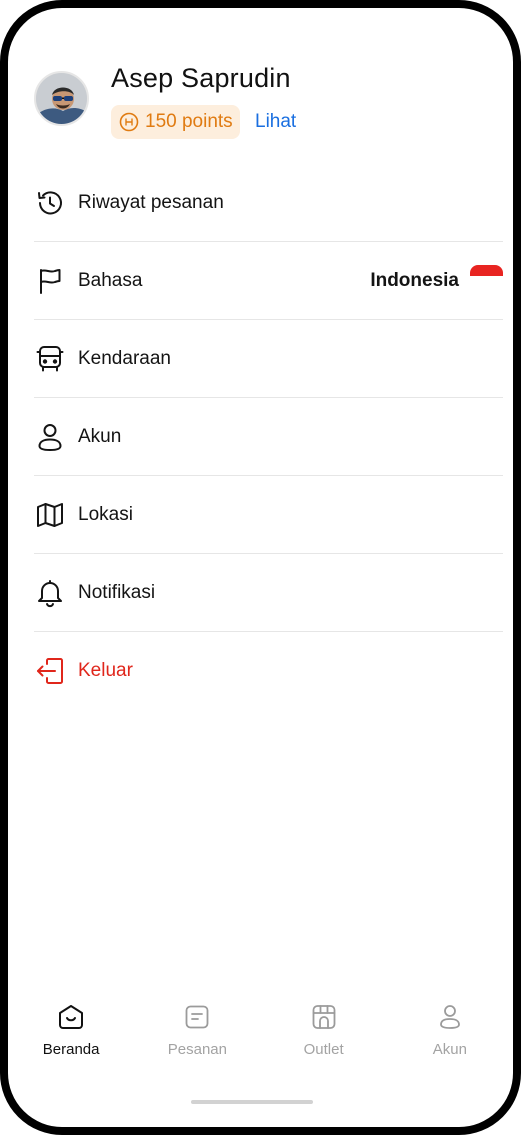 The width and height of the screenshot is (521, 1135). Describe the element at coordinates (197, 1049) in the screenshot. I see `nav-label: Pesanan` at that location.